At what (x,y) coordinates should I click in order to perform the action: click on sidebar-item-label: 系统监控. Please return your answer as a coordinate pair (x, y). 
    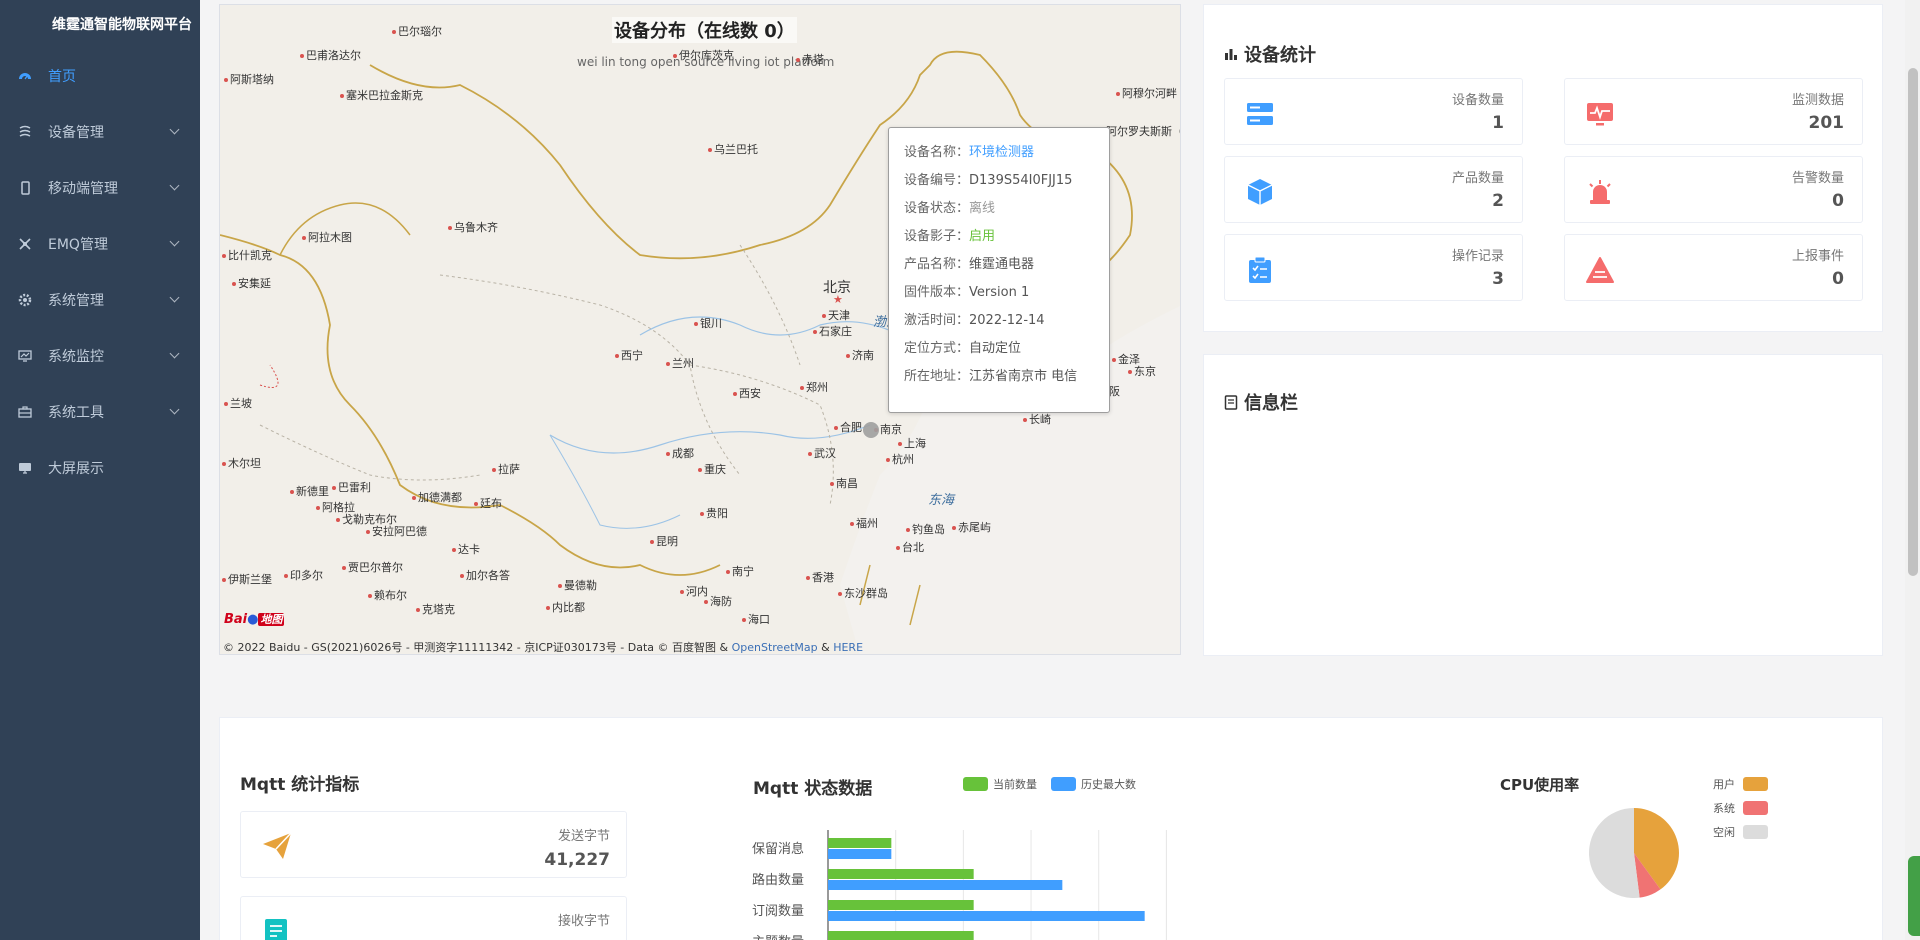
    Looking at the image, I should click on (76, 357).